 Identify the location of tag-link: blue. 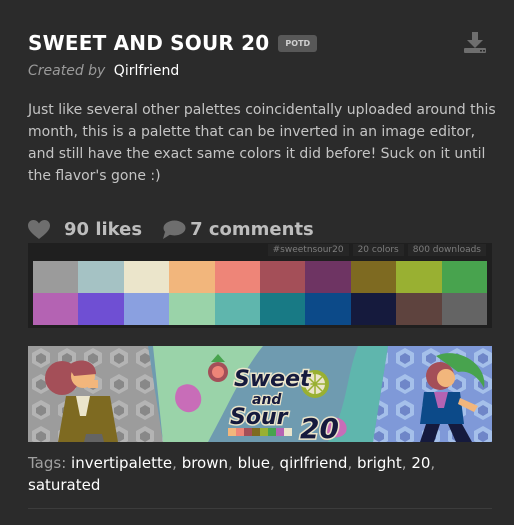
(254, 463).